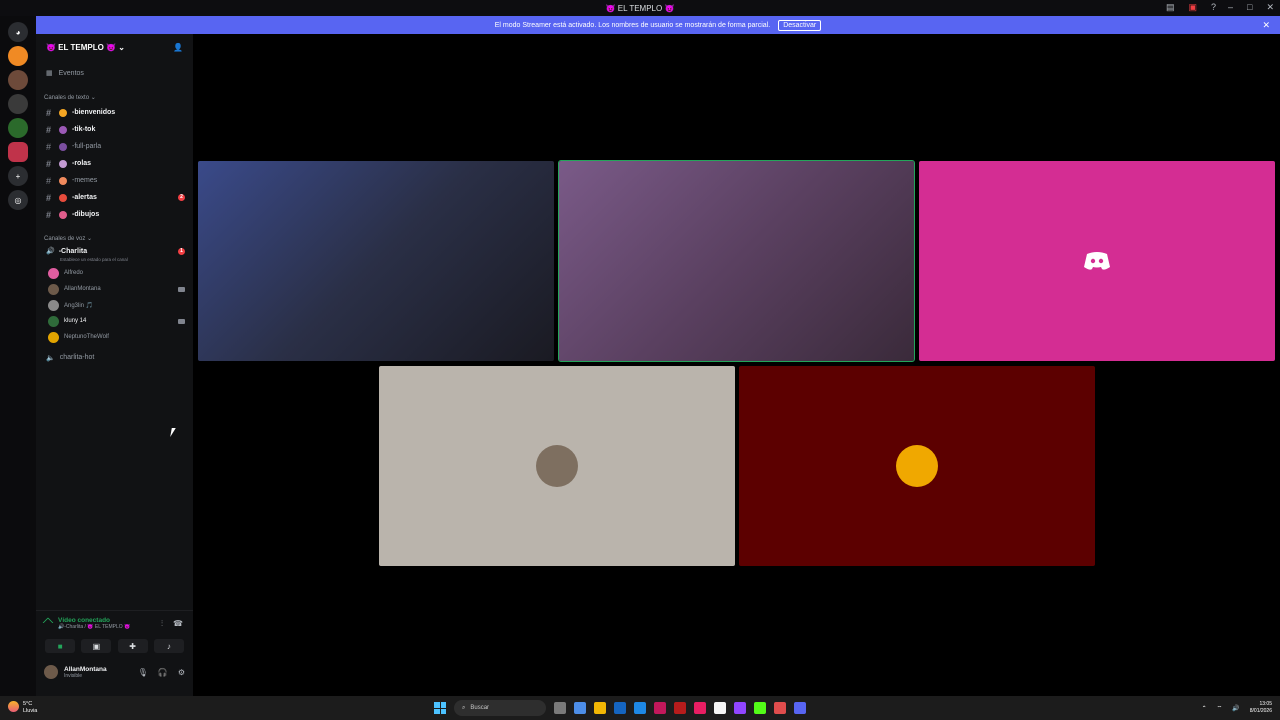 The height and width of the screenshot is (720, 1280). I want to click on voice-user: AllanMontana, so click(114, 289).